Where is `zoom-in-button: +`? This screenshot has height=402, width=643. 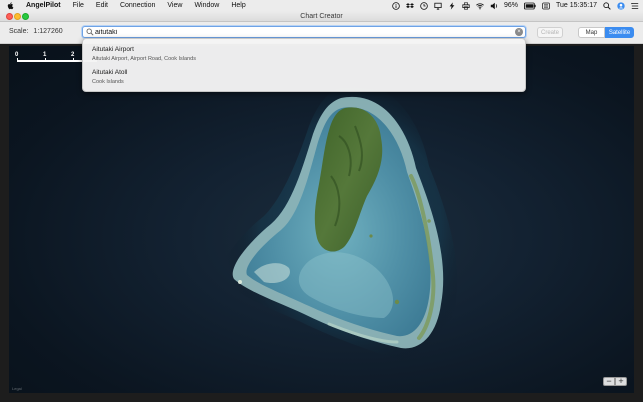
zoom-in-button: + is located at coordinates (621, 381).